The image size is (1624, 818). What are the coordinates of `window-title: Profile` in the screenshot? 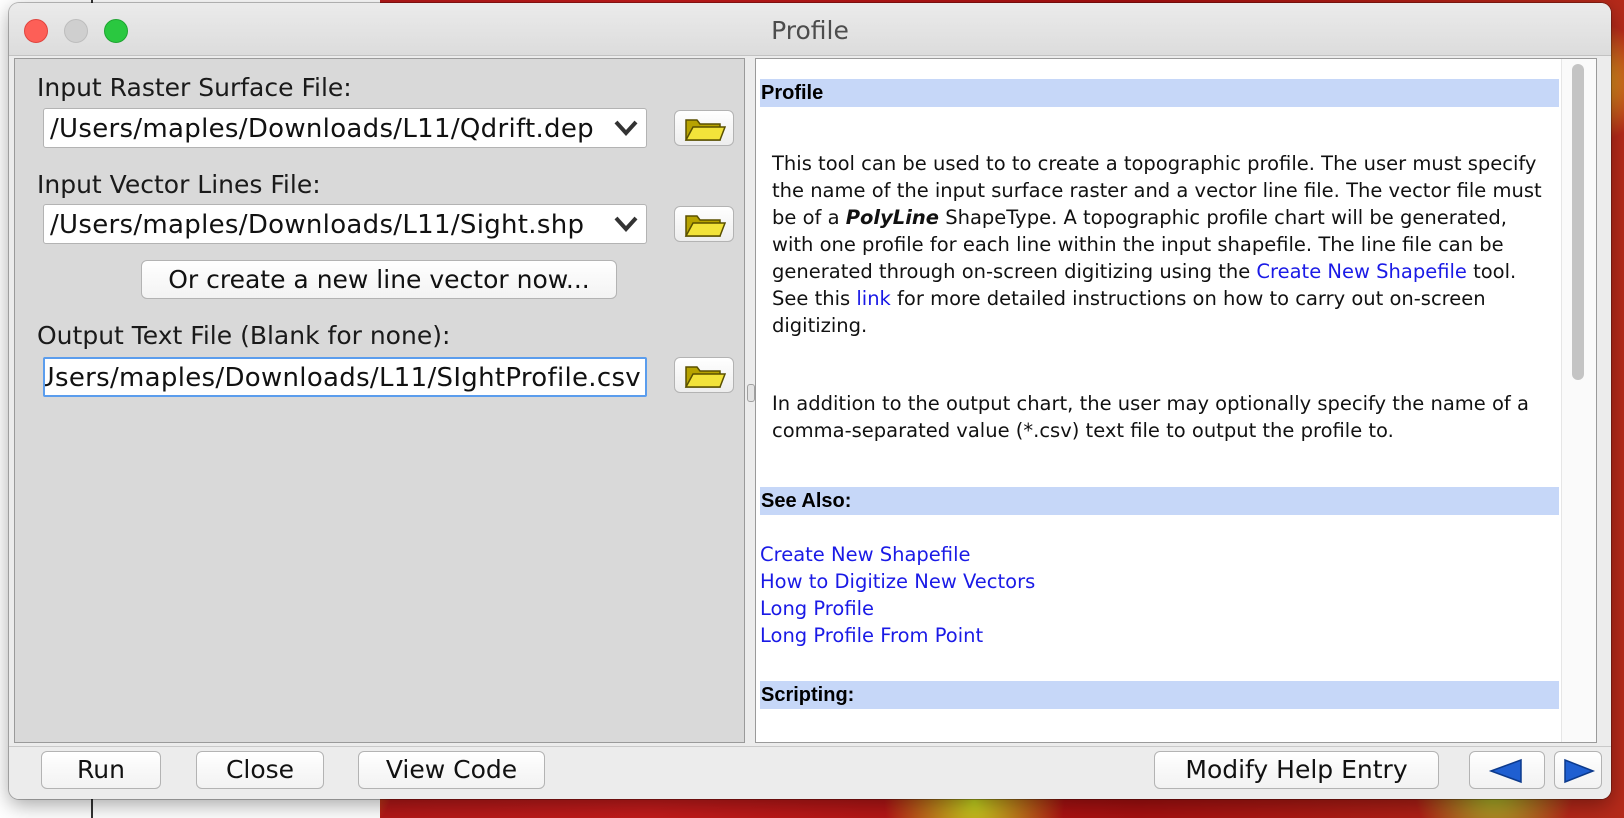 It's located at (810, 30).